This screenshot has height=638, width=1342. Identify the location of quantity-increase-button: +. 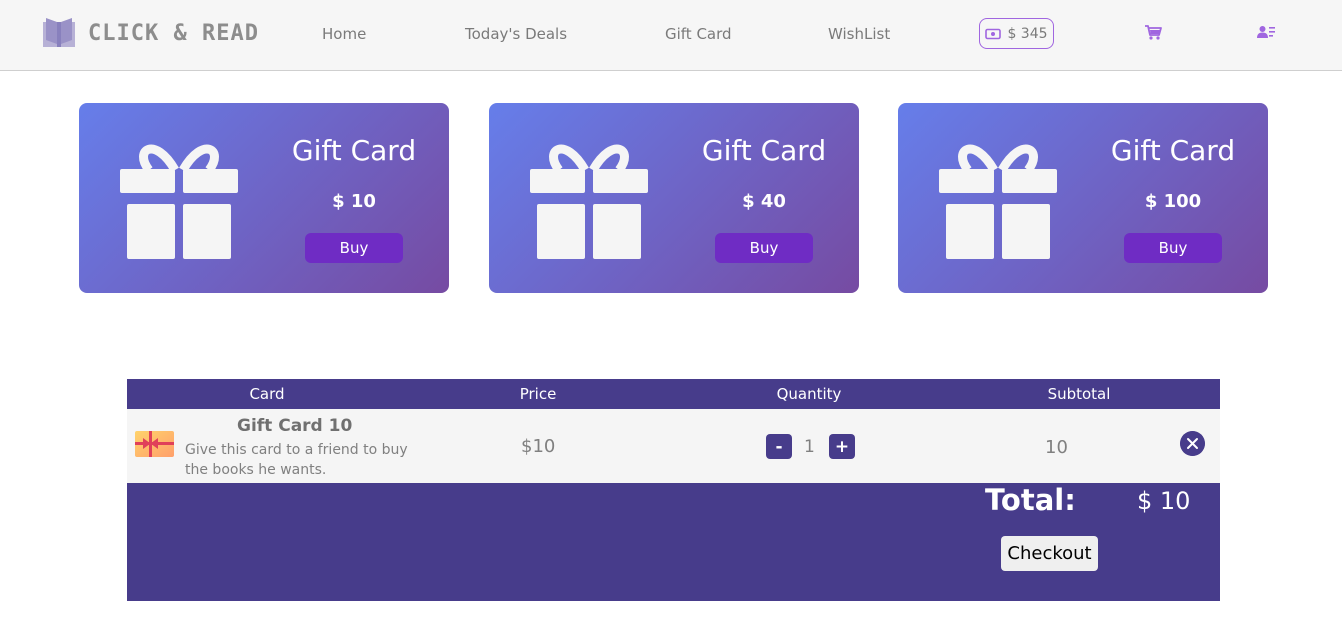
(842, 446).